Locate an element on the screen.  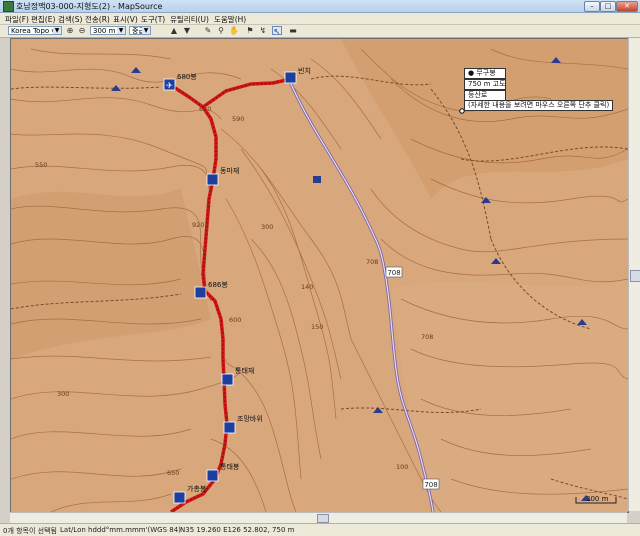
zoom-tool-icon: ⚲ is located at coordinates (221, 30).